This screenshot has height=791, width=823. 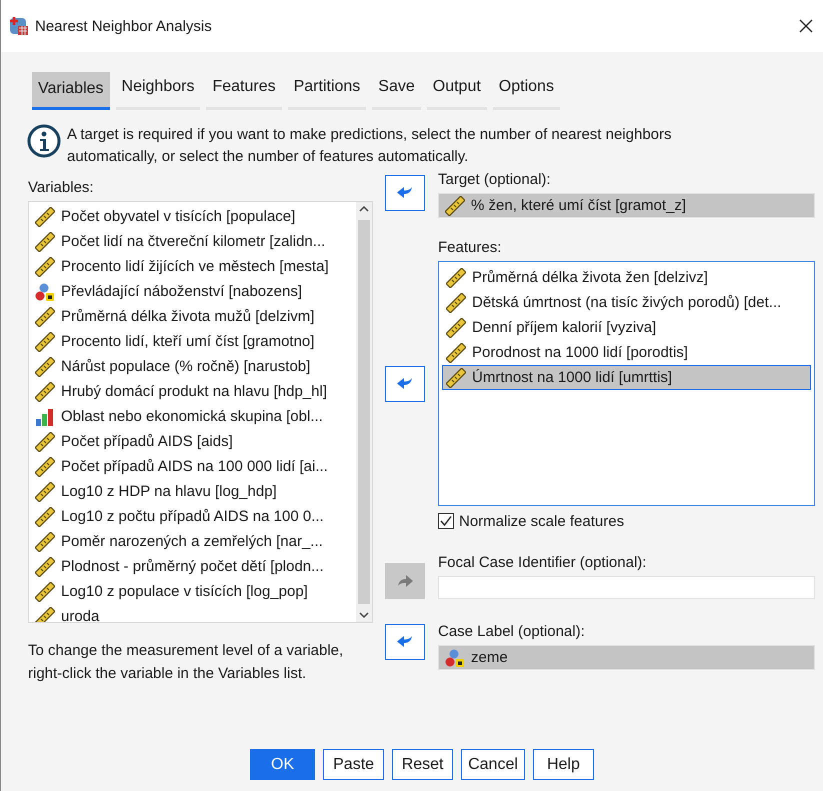 What do you see at coordinates (470, 248) in the screenshot?
I see `field-label: Features:` at bounding box center [470, 248].